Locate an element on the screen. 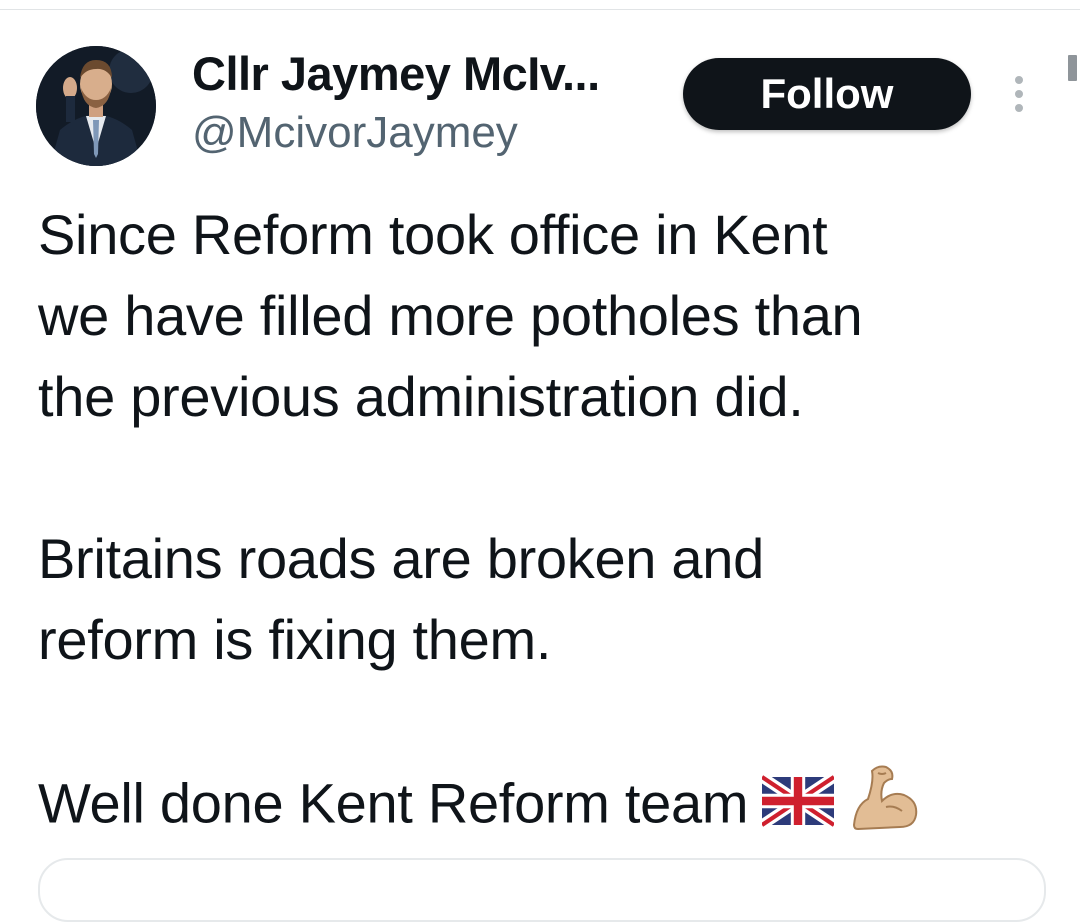 The image size is (1080, 922). tweet-last-line: Well done Kent Reform team is located at coordinates (543, 807).